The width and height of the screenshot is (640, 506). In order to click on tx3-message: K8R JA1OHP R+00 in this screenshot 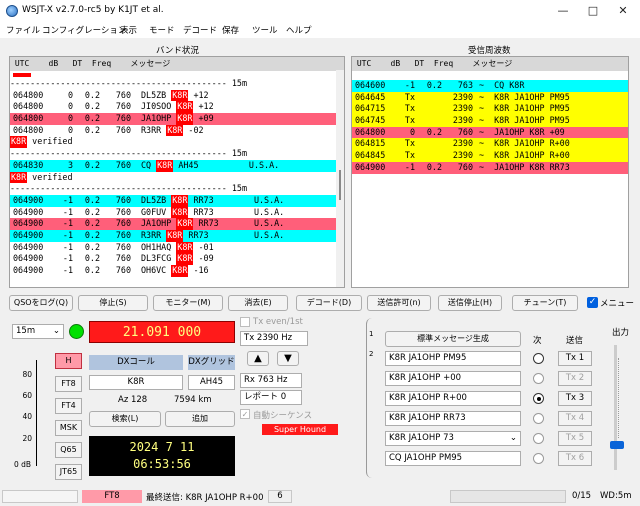, I will do `click(453, 398)`.